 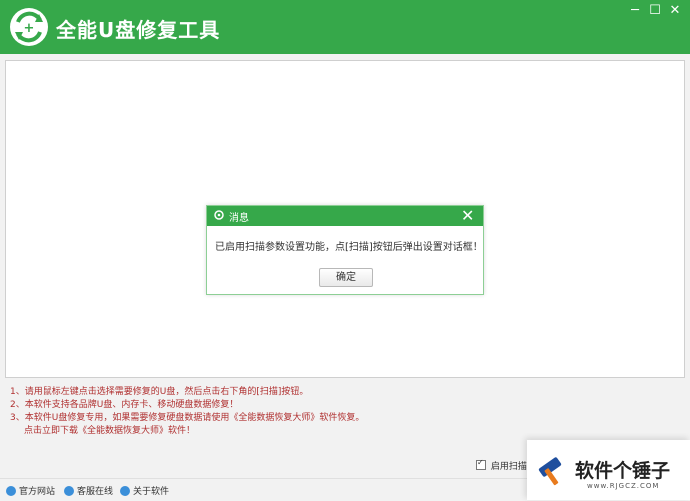 What do you see at coordinates (219, 215) in the screenshot?
I see `message-icon` at bounding box center [219, 215].